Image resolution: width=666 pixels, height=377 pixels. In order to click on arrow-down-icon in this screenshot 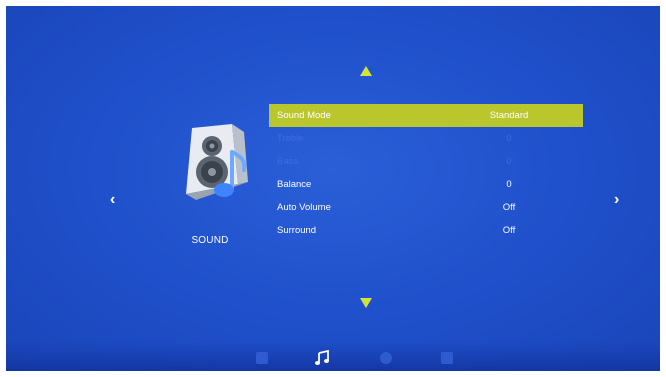, I will do `click(366, 303)`.